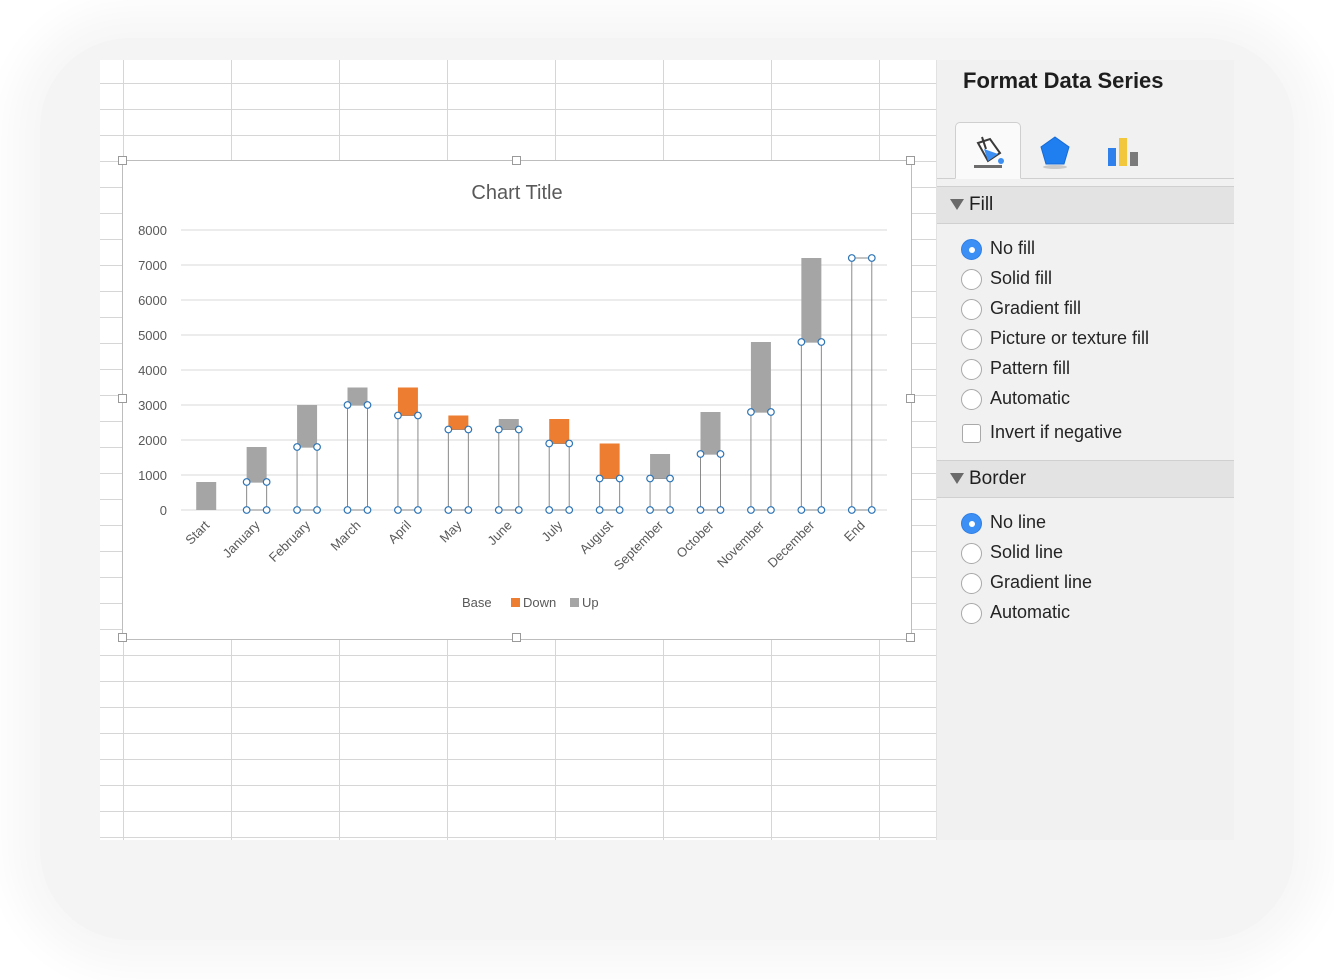 This screenshot has height=980, width=1334. I want to click on chart-resize-handle-br, so click(910, 637).